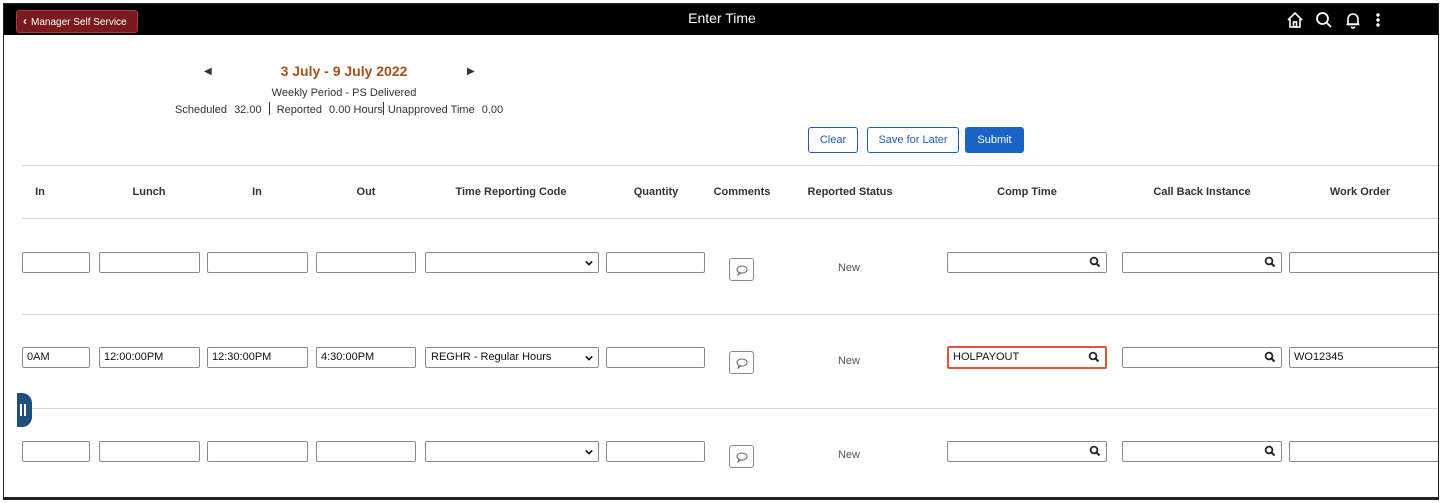  What do you see at coordinates (208, 71) in the screenshot?
I see `previous-period-icon: ◀` at bounding box center [208, 71].